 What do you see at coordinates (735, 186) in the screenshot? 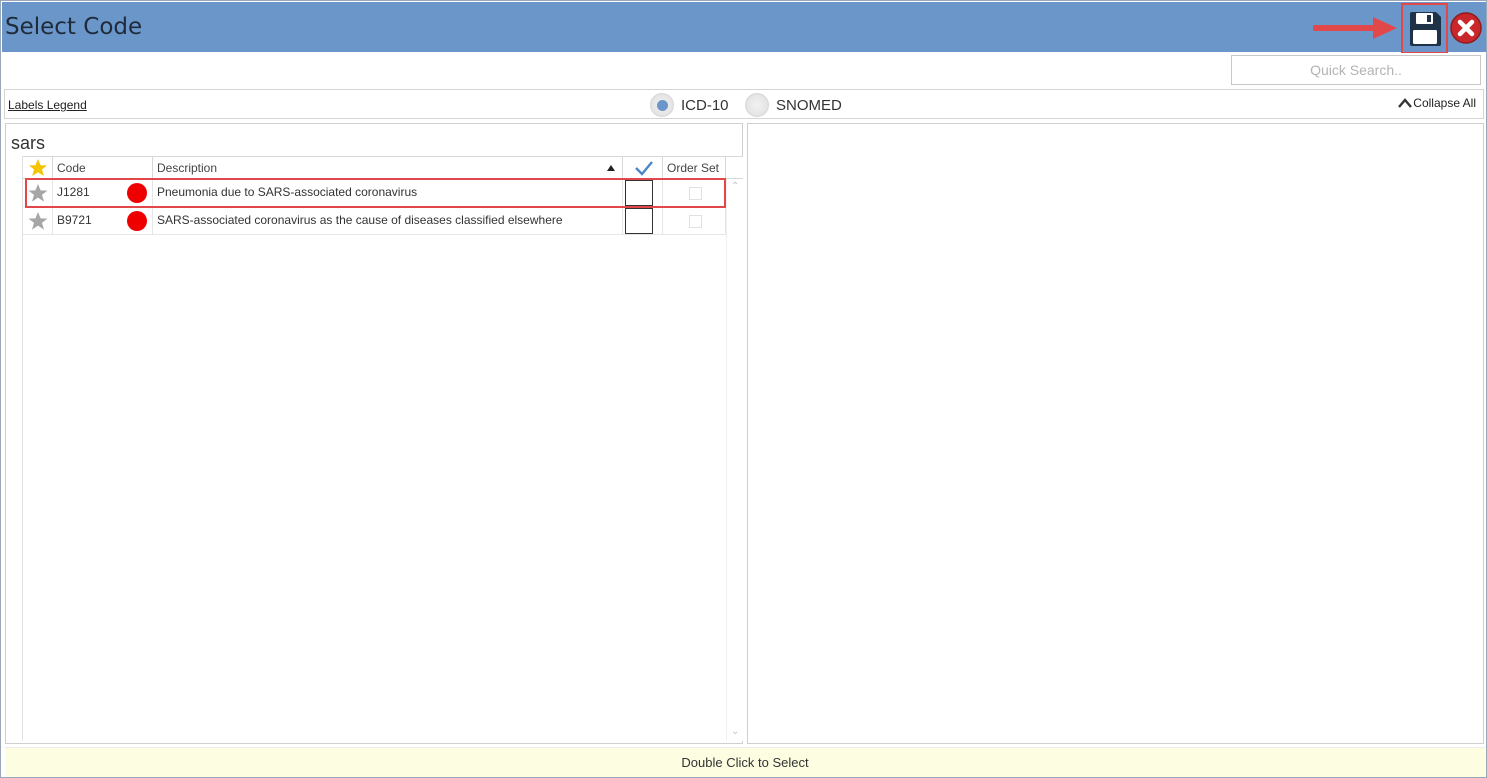
I see `scroll-up-icon: ⌃` at bounding box center [735, 186].